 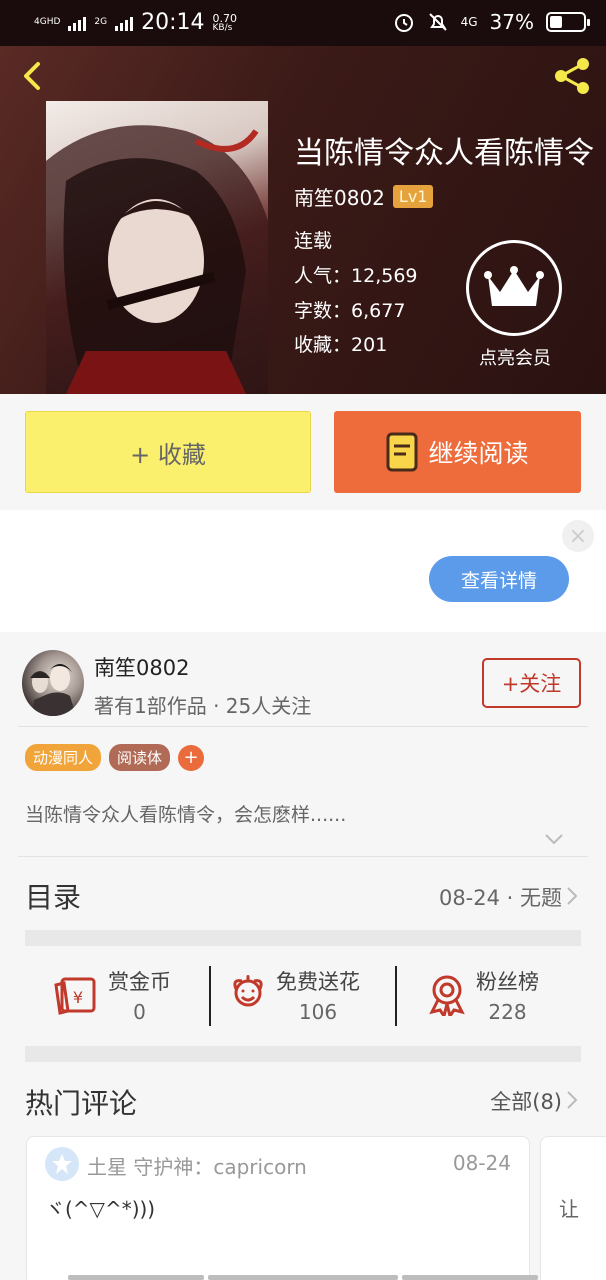 I want to click on vip-label: 点亮会员, so click(x=515, y=358).